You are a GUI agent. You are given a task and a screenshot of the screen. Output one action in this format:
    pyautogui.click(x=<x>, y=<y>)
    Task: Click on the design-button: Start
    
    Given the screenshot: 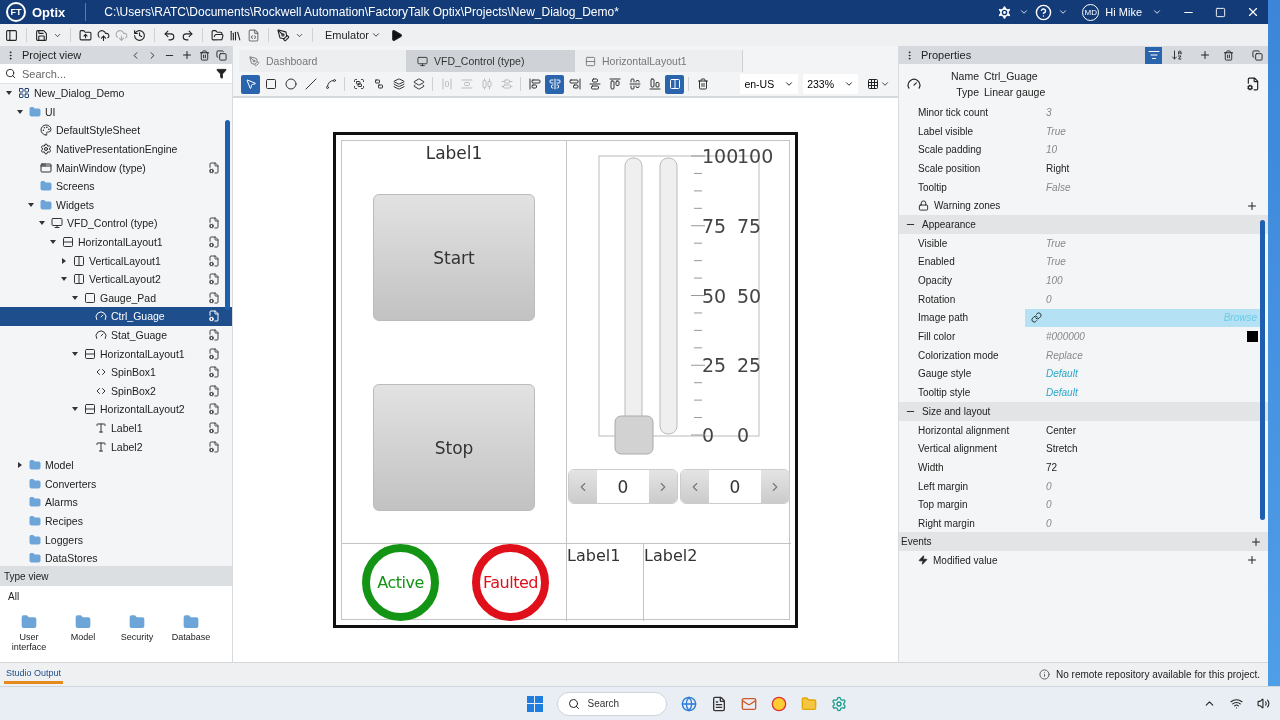 What is the action you would take?
    pyautogui.click(x=454, y=257)
    